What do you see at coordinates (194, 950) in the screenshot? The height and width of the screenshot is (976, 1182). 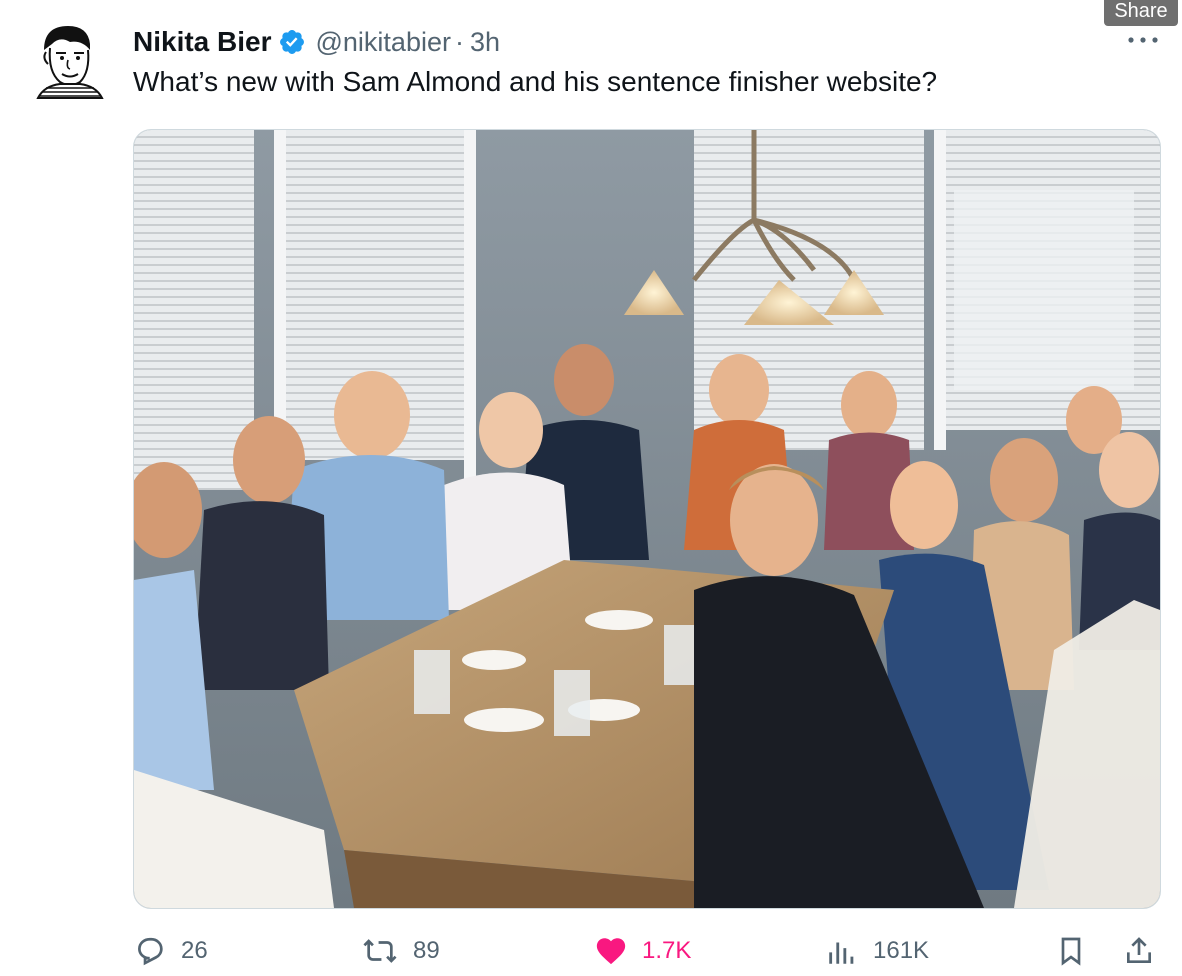 I see `reply-count: 26` at bounding box center [194, 950].